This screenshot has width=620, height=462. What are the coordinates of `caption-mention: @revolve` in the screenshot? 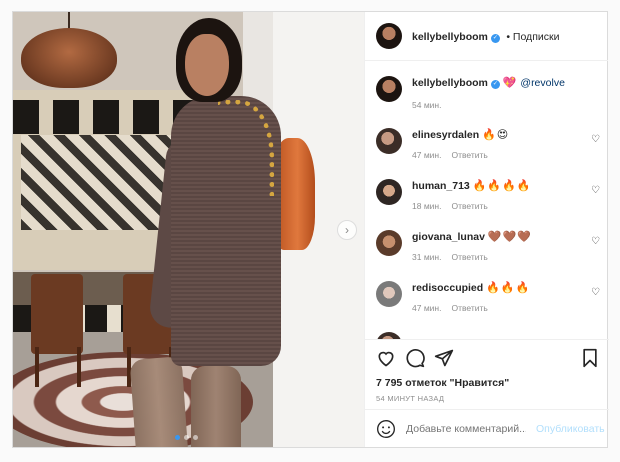 It's located at (542, 83).